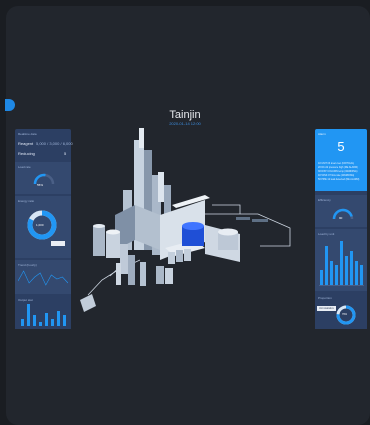 This screenshot has height=425, width=370. What do you see at coordinates (26, 201) in the screenshot?
I see `donut-label: Energy ratio` at bounding box center [26, 201].